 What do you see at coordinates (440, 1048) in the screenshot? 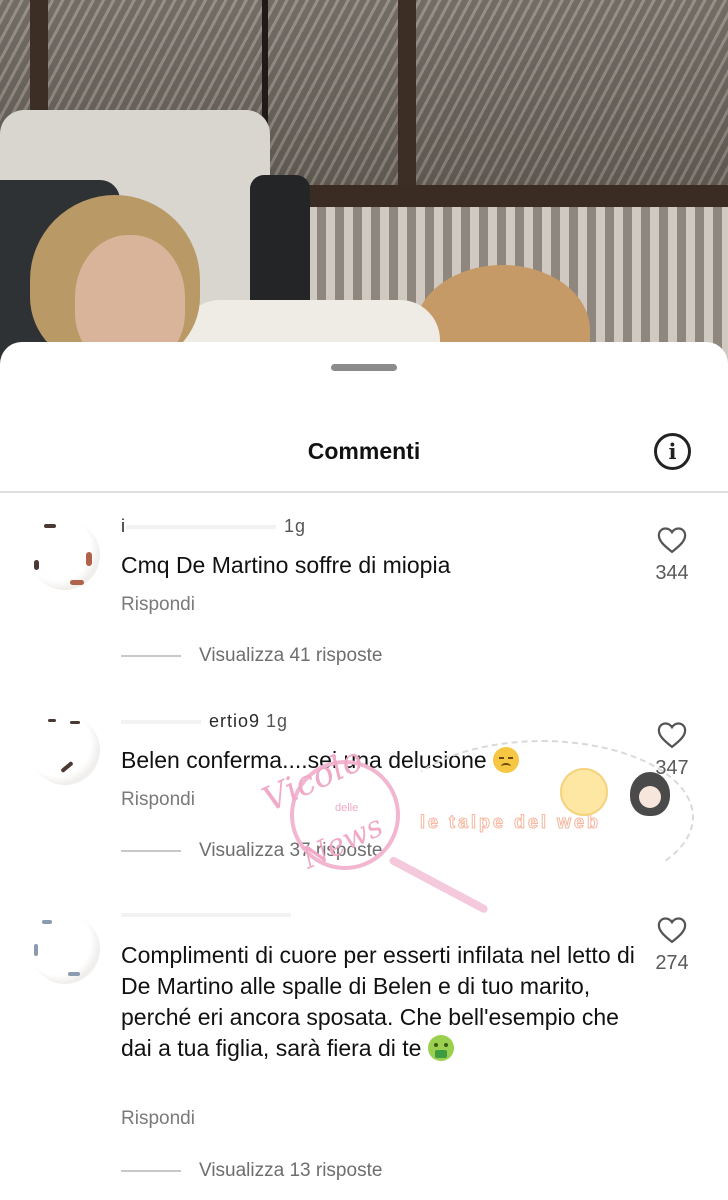
I see `vomiting-face-icon` at bounding box center [440, 1048].